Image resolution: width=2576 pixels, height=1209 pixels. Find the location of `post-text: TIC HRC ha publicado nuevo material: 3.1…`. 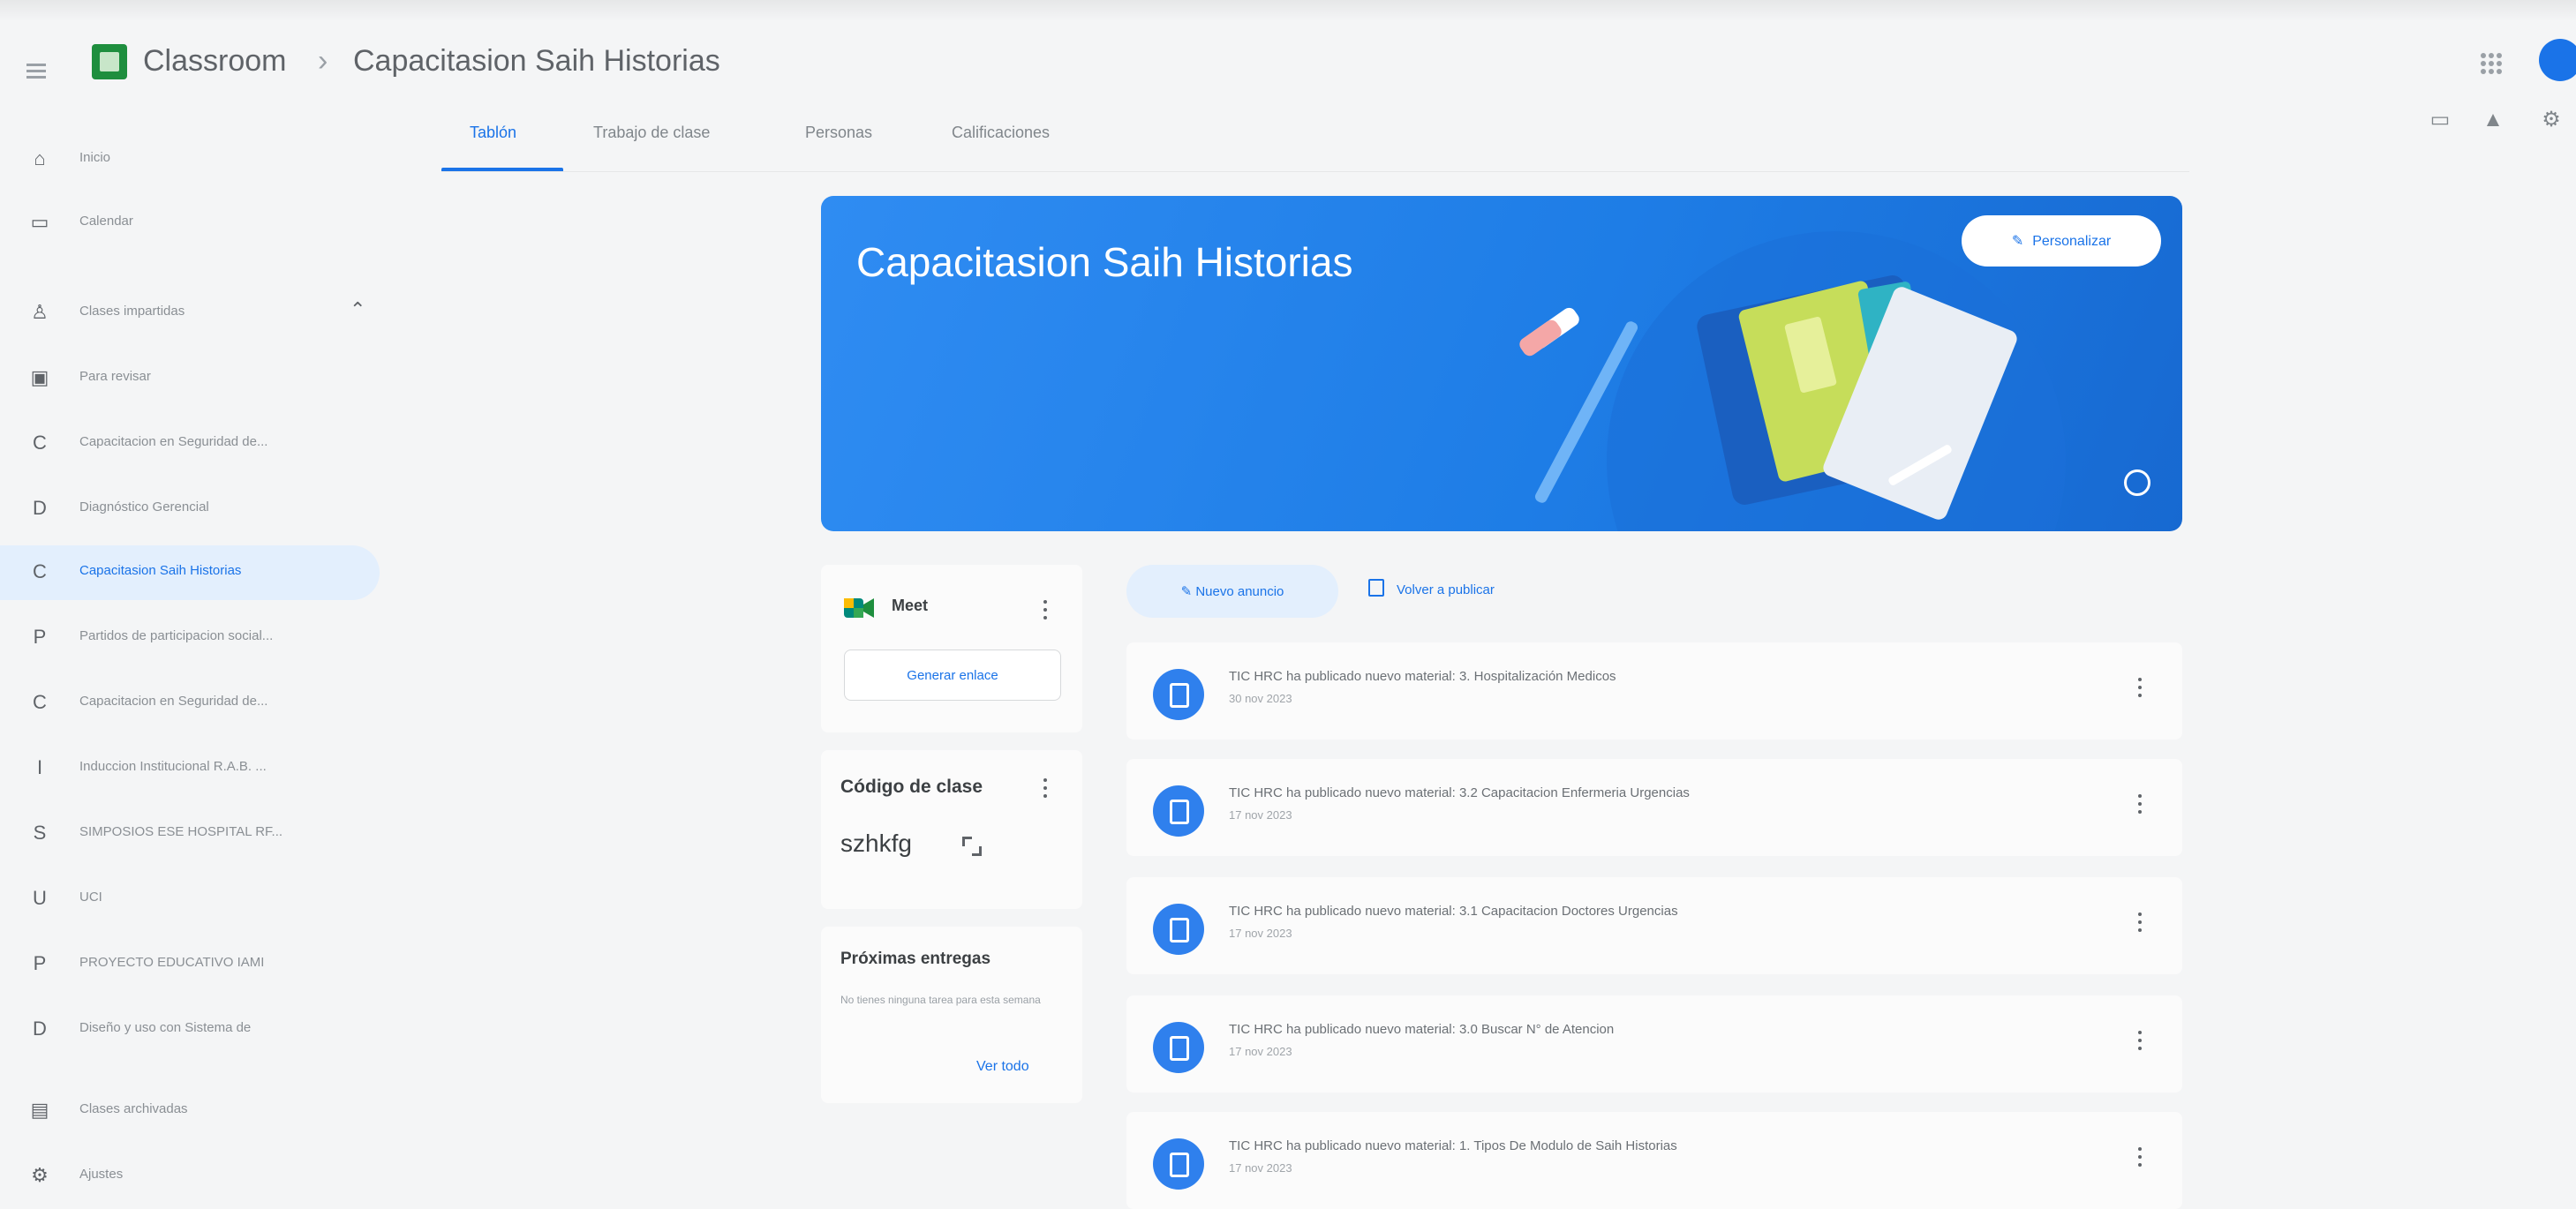

post-text: TIC HRC ha publicado nuevo material: 3.1… is located at coordinates (1454, 911).